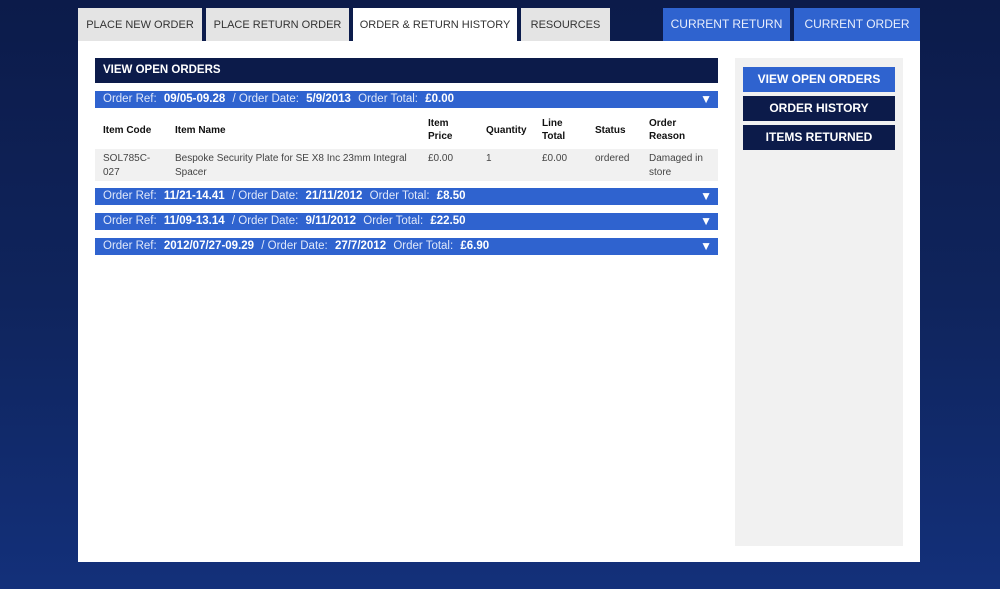 The height and width of the screenshot is (589, 1000). What do you see at coordinates (610, 130) in the screenshot?
I see `col-status: Status` at bounding box center [610, 130].